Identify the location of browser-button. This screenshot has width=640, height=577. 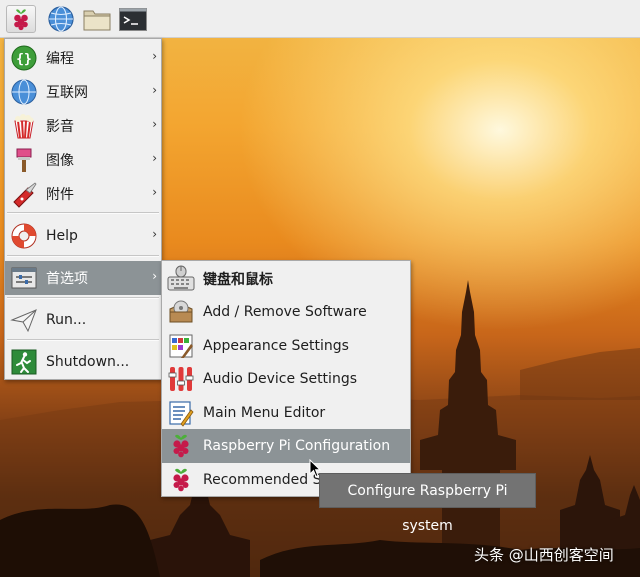
(61, 19).